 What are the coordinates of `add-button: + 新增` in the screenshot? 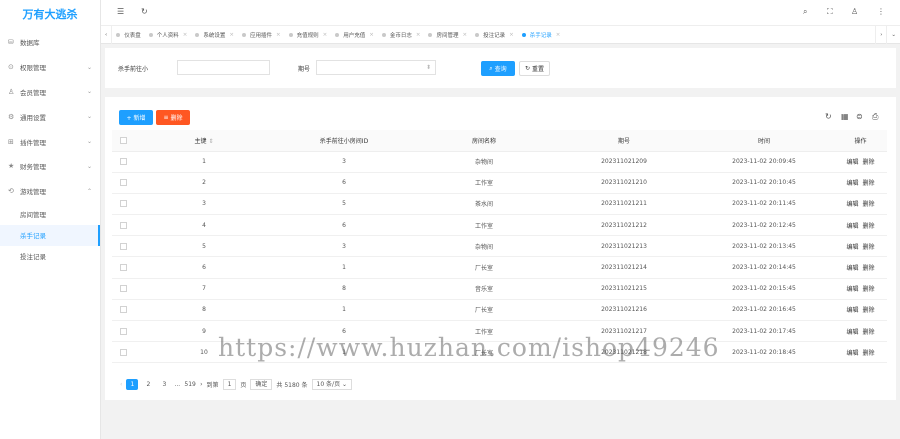 It's located at (136, 117).